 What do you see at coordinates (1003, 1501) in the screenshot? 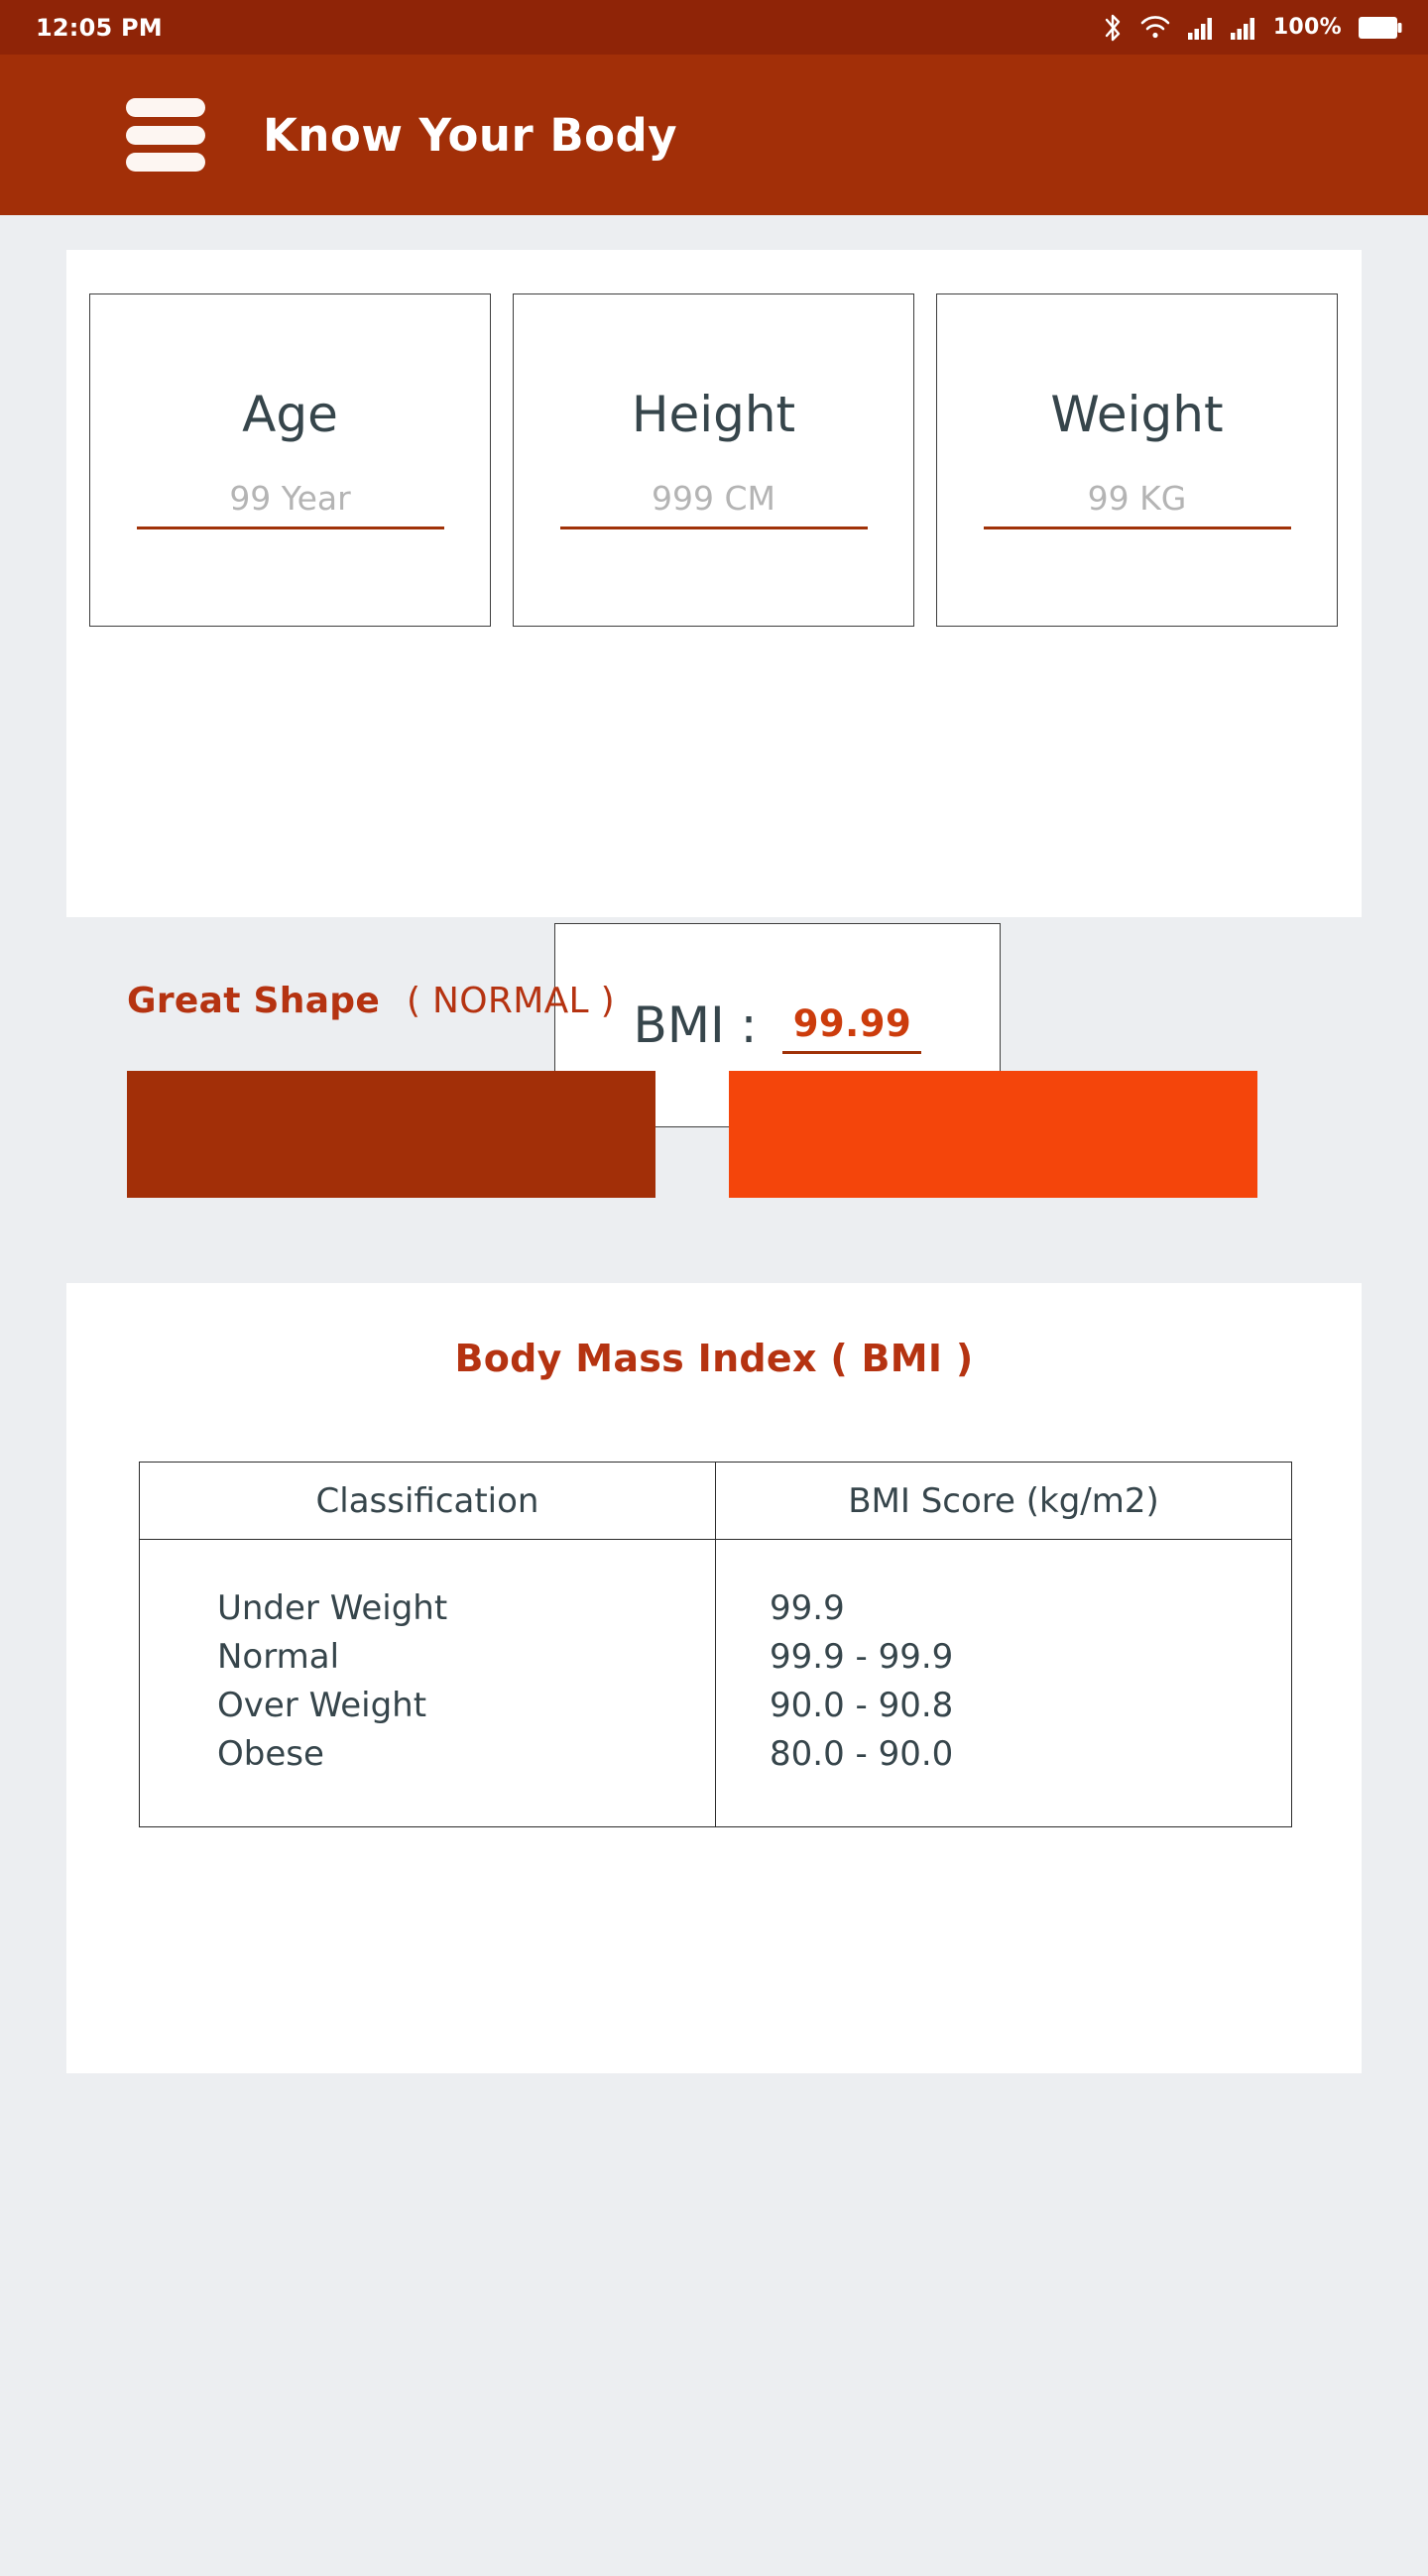
I see `column-header-score: BMI Score (kg/m2)` at bounding box center [1003, 1501].